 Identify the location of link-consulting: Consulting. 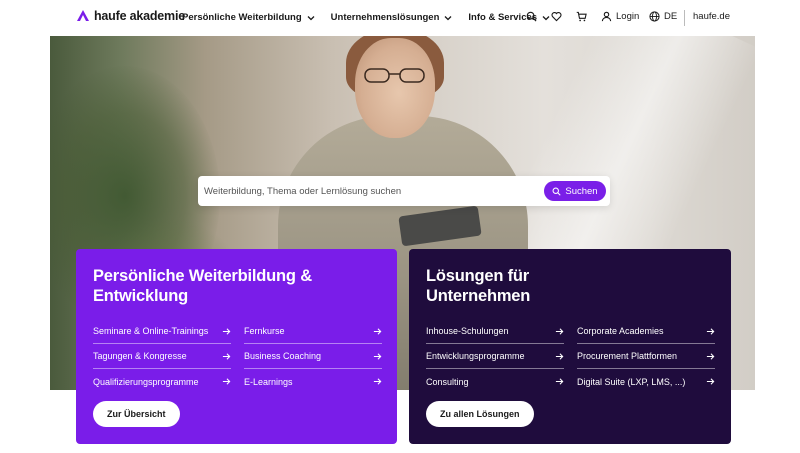
(495, 381).